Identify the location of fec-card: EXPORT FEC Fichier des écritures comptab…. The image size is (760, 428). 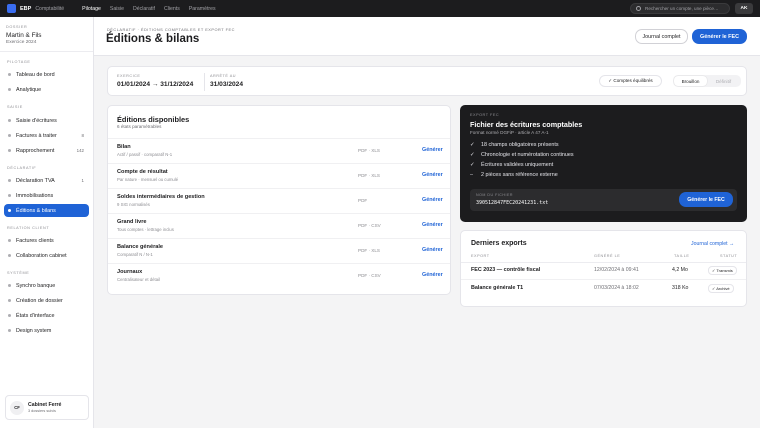
(603, 163).